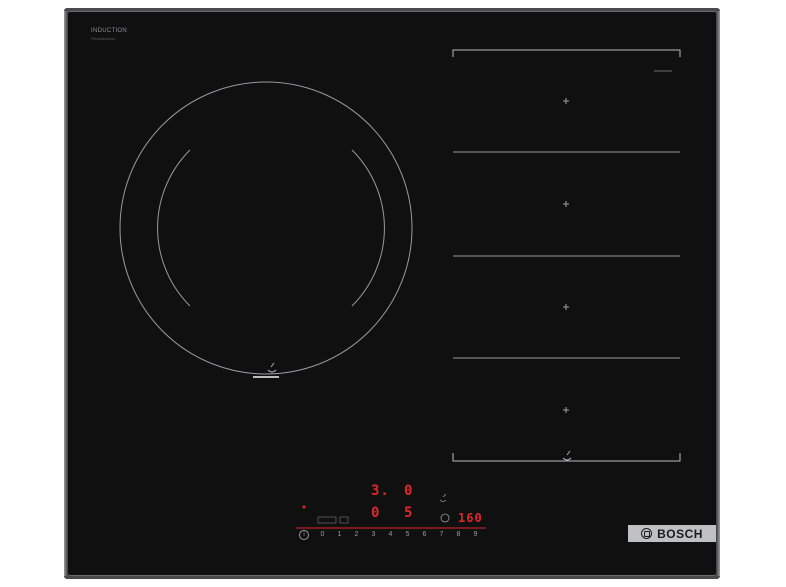 The image size is (786, 587). Describe the element at coordinates (409, 491) in the screenshot. I see `display-zone-2: 0` at that location.